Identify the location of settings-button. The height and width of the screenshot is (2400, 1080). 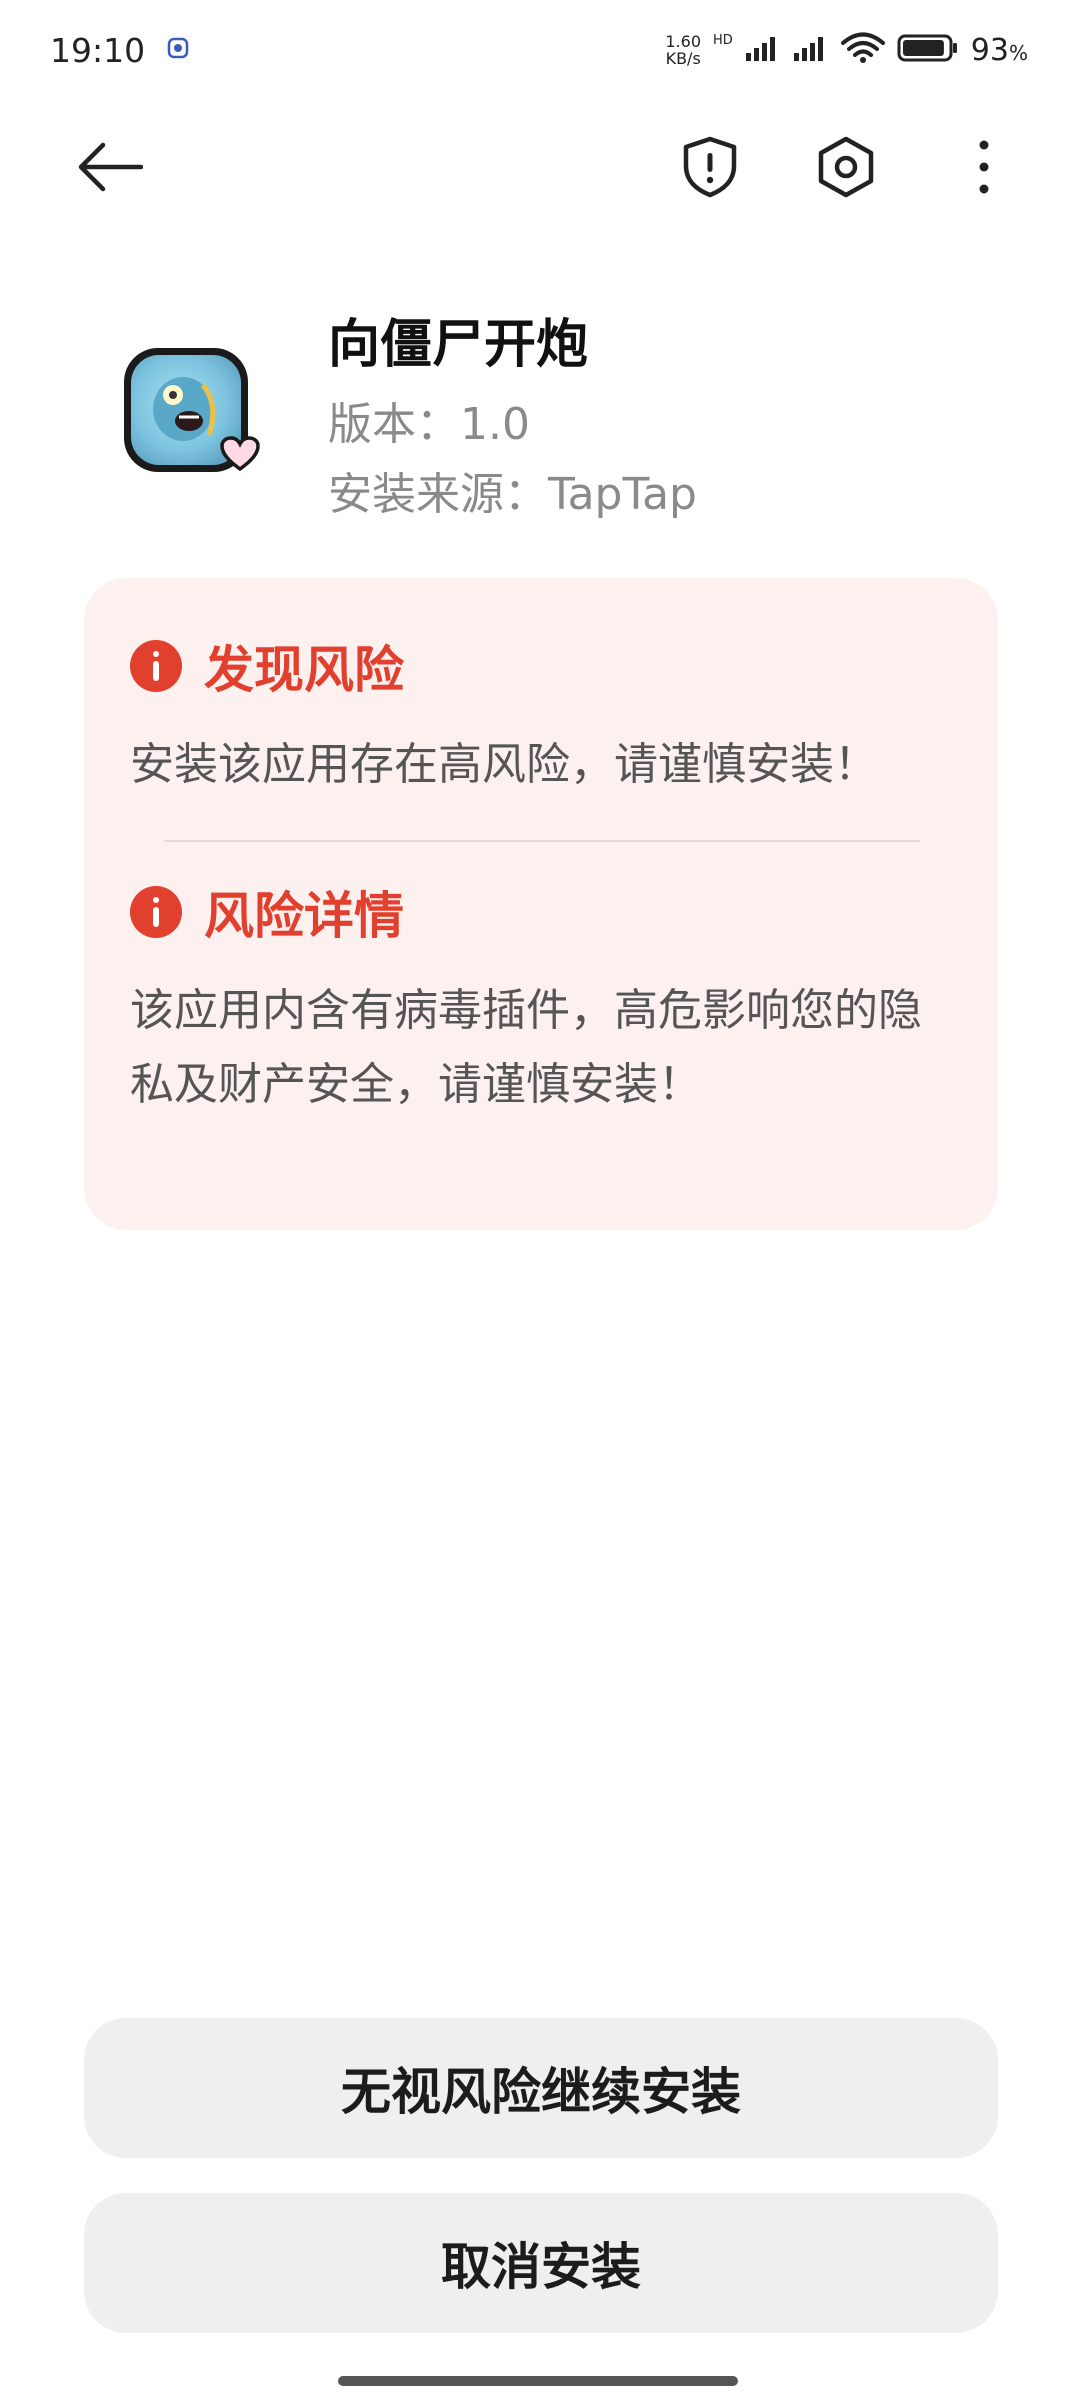
(846, 169).